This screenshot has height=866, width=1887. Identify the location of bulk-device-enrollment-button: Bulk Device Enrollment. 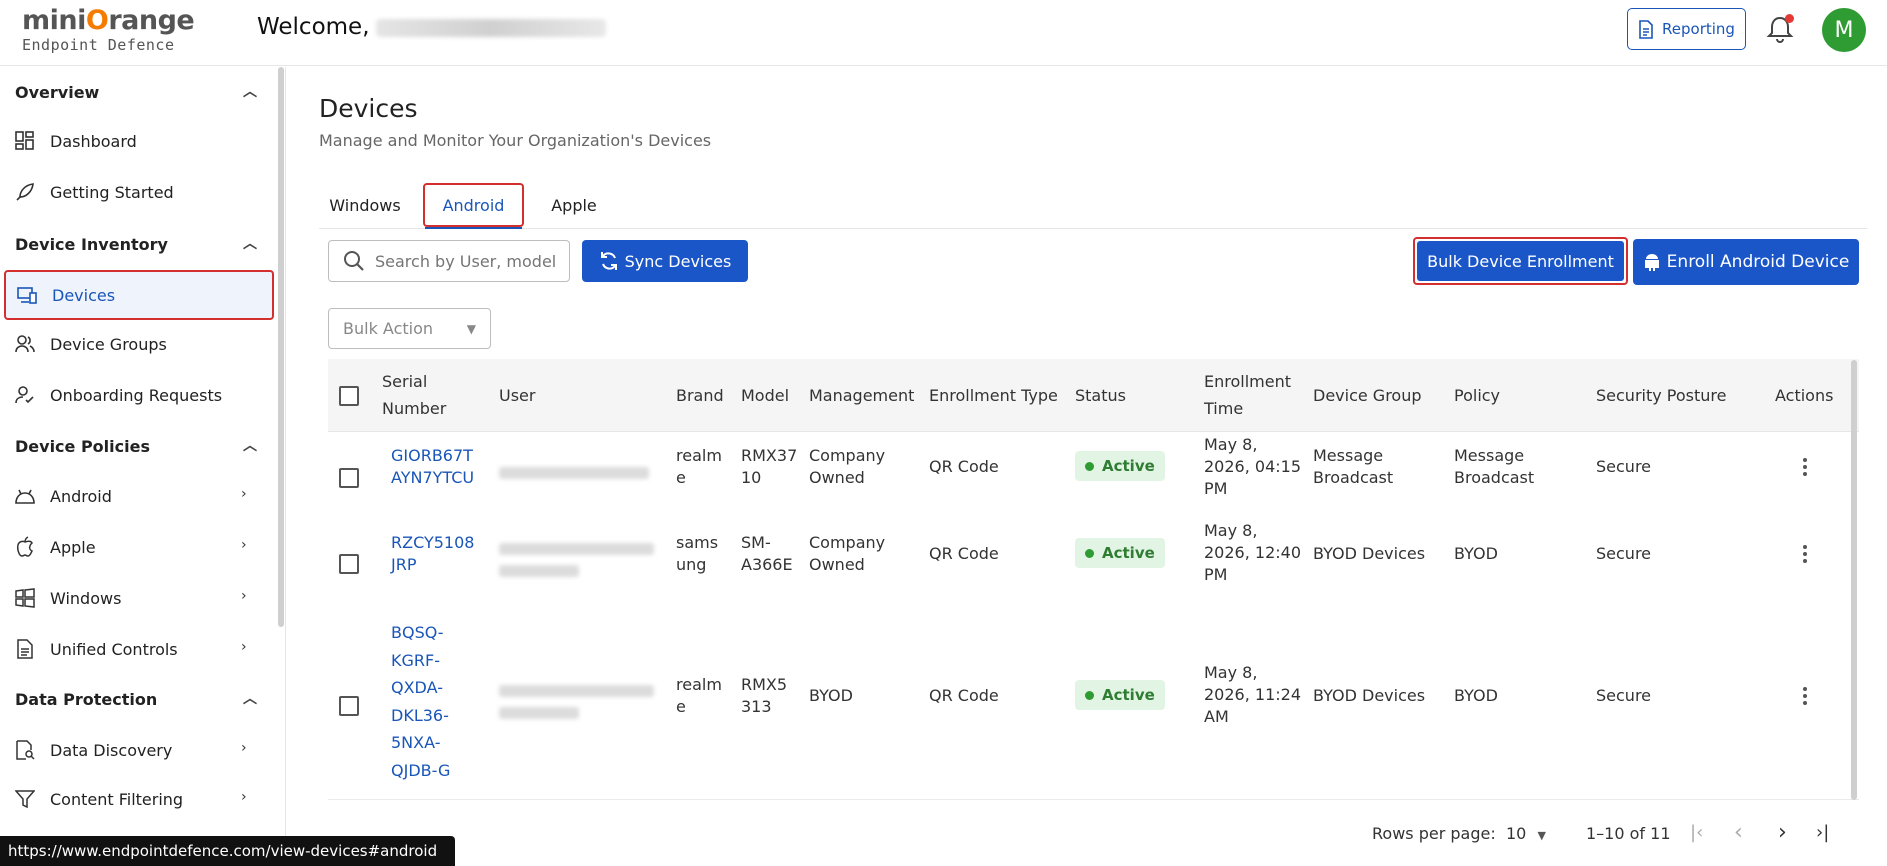
(1520, 261).